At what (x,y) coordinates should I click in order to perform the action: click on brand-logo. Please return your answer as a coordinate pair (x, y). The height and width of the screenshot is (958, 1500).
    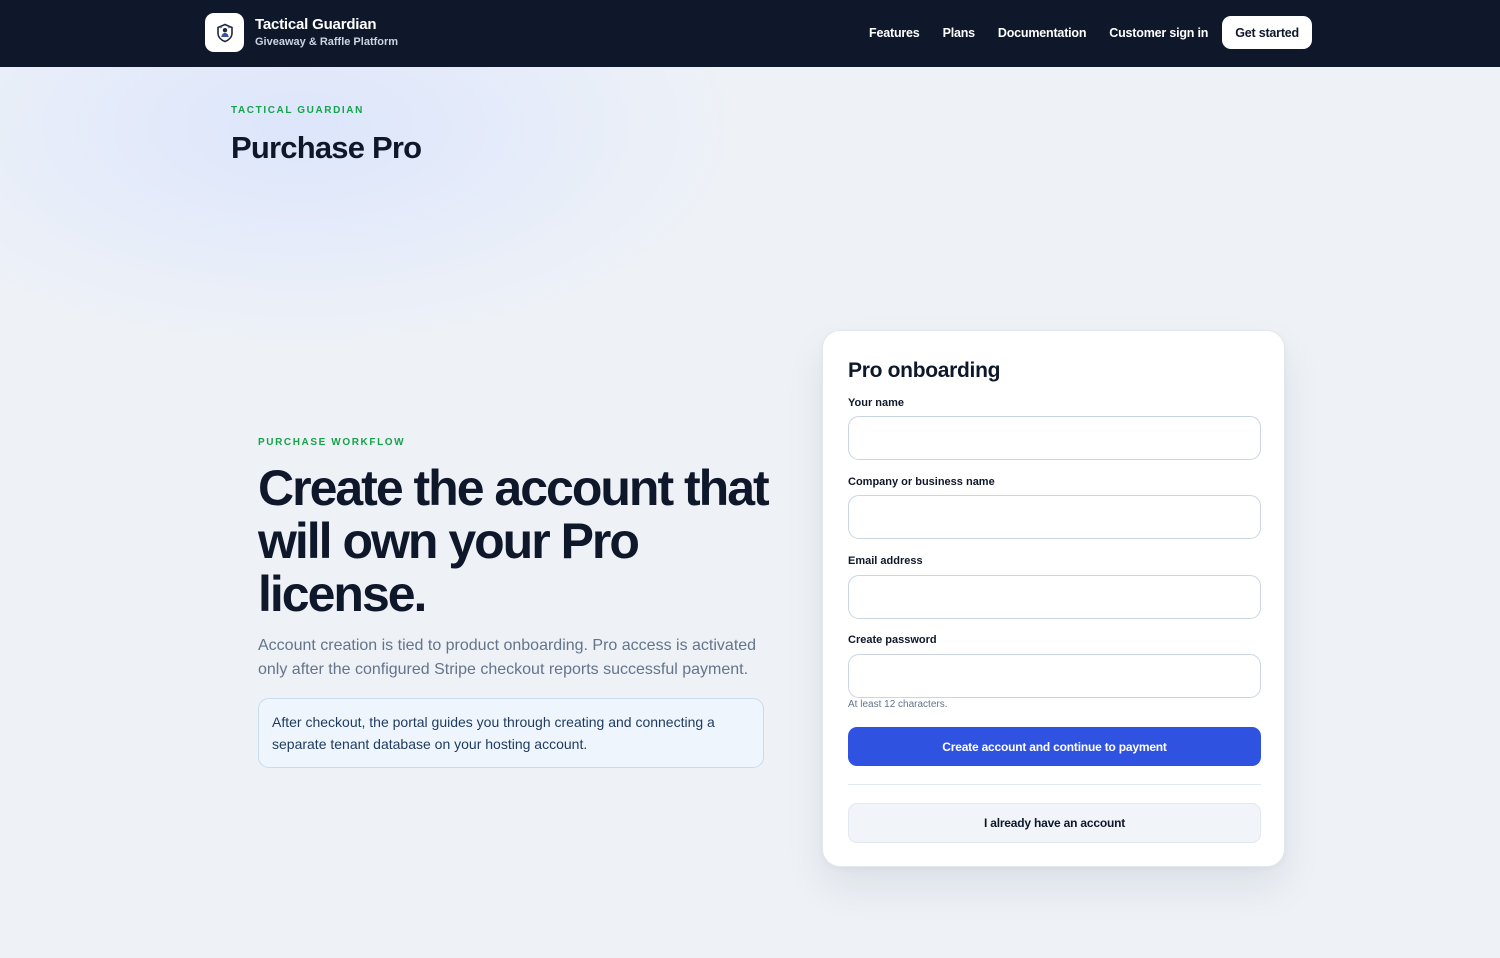
    Looking at the image, I should click on (224, 32).